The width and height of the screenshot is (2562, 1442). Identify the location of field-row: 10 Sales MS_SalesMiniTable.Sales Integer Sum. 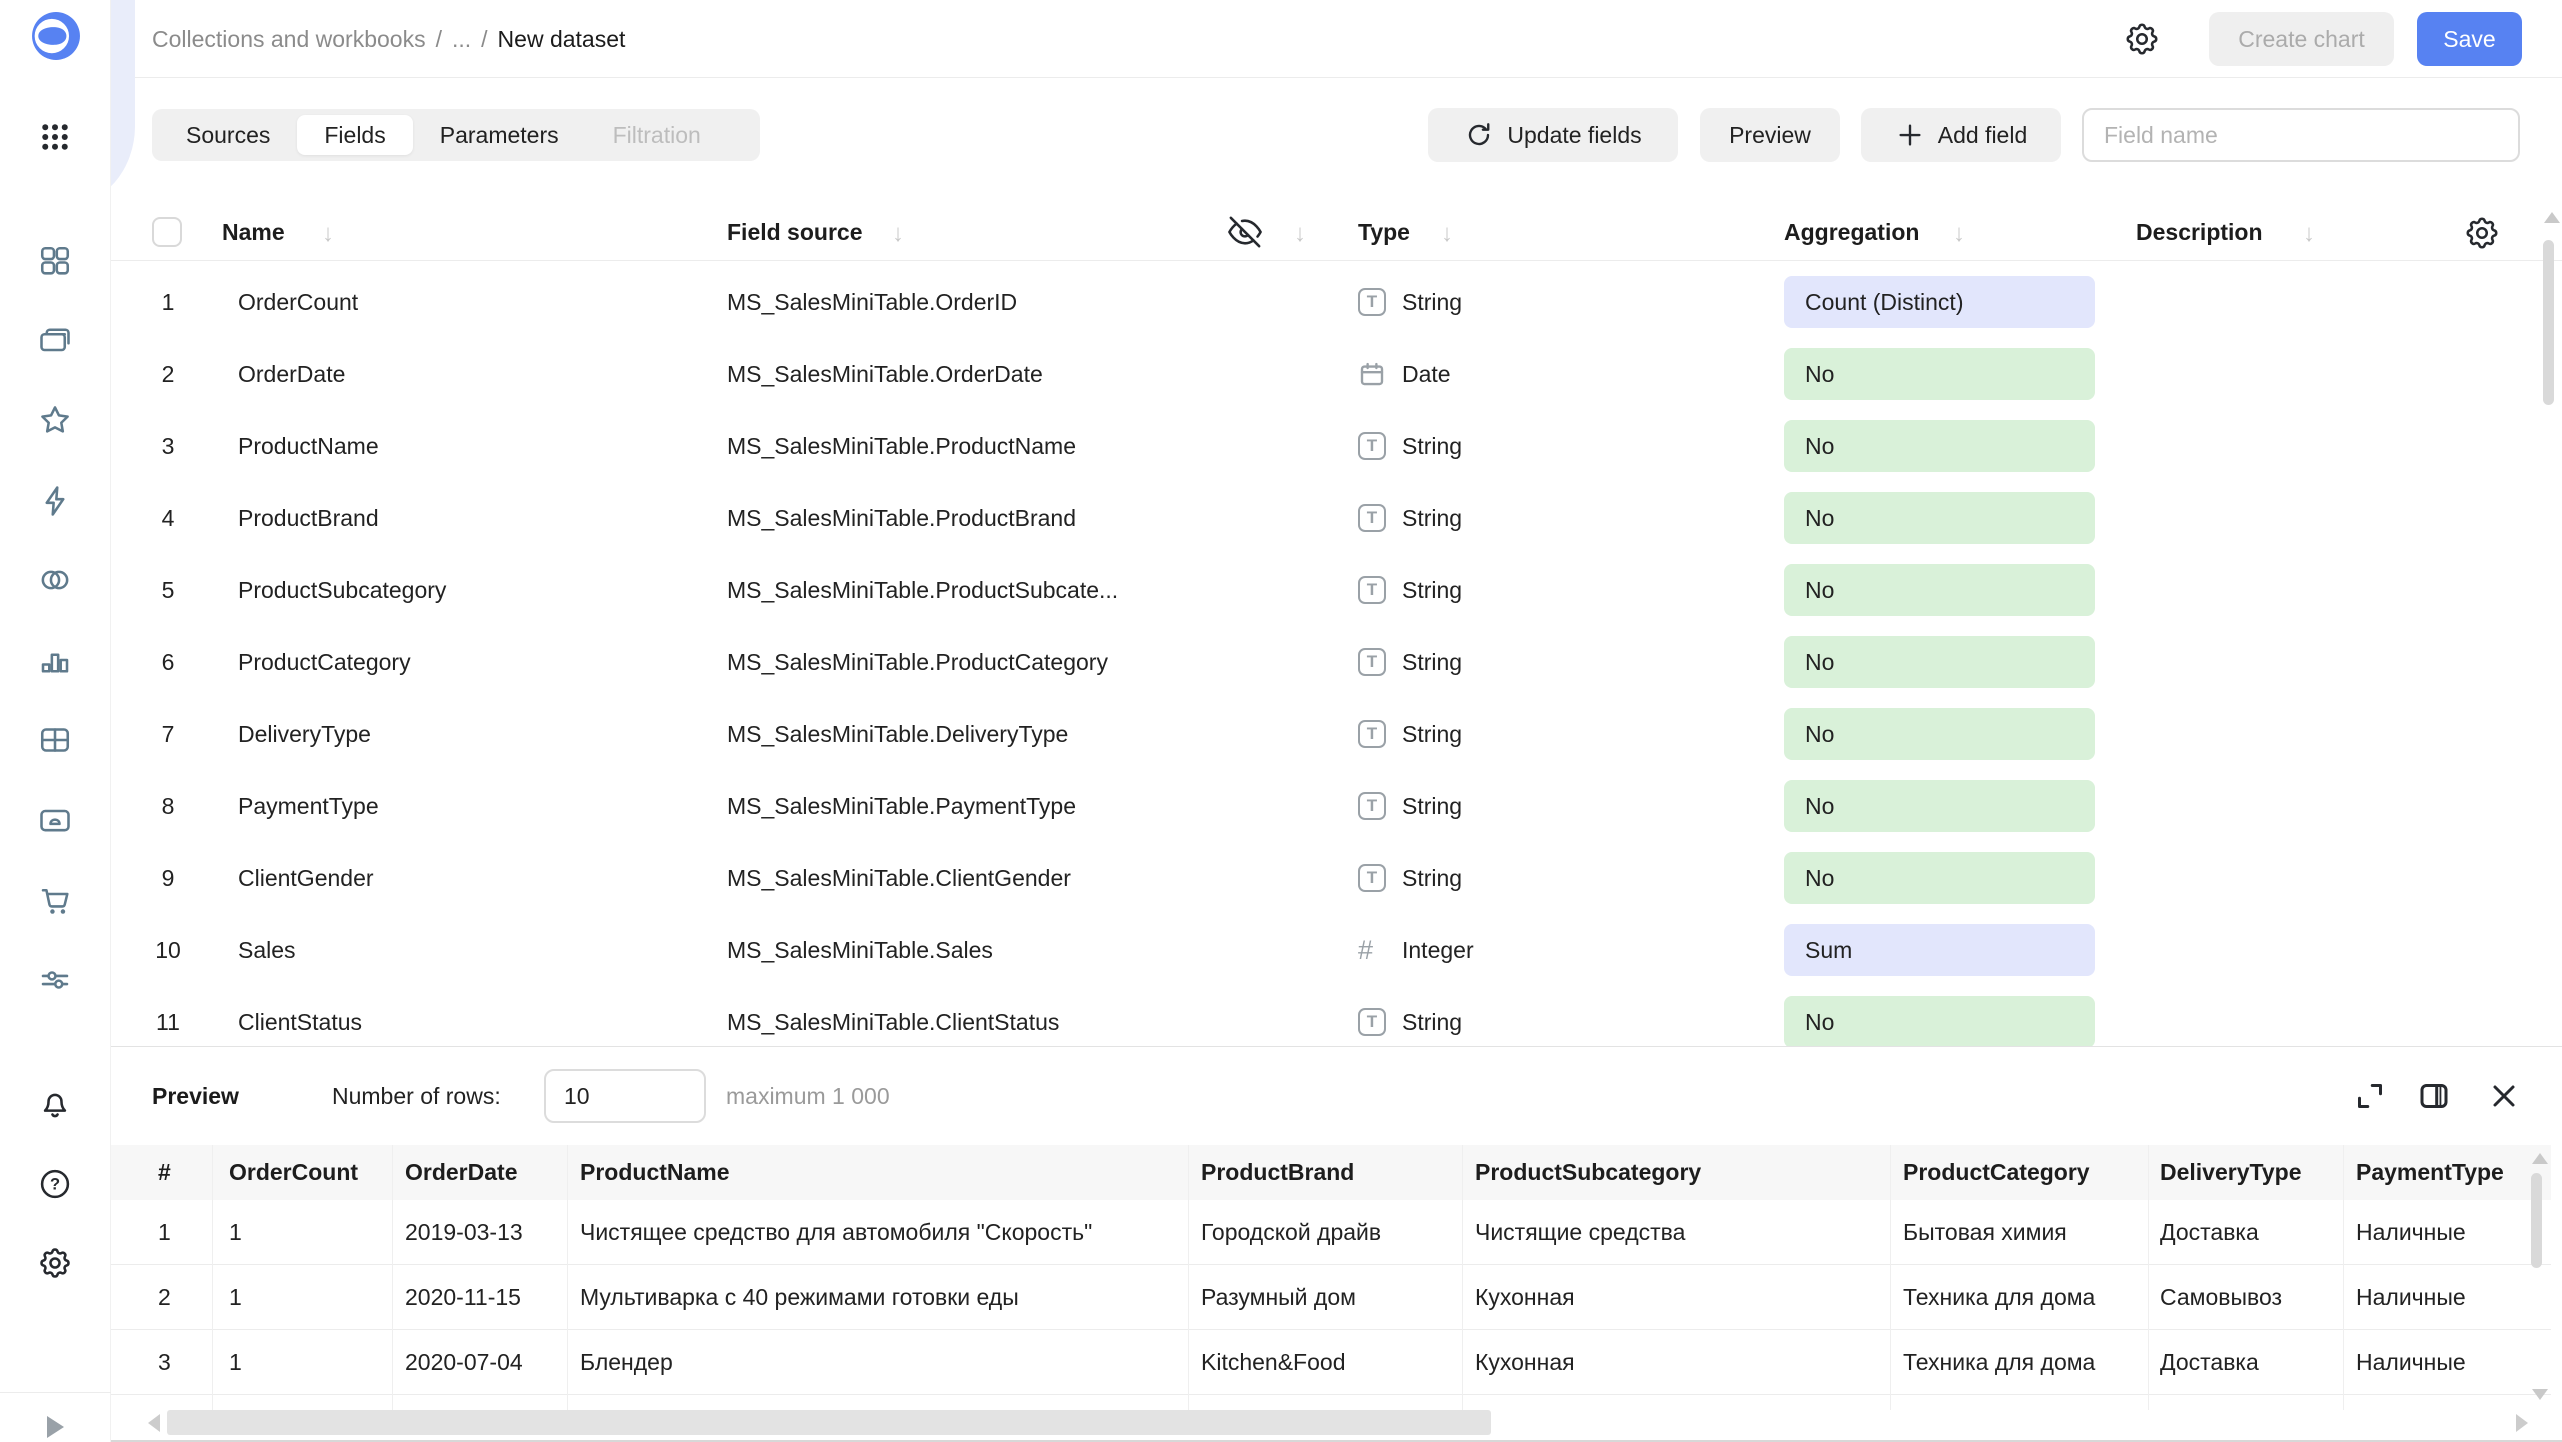
(1336, 950).